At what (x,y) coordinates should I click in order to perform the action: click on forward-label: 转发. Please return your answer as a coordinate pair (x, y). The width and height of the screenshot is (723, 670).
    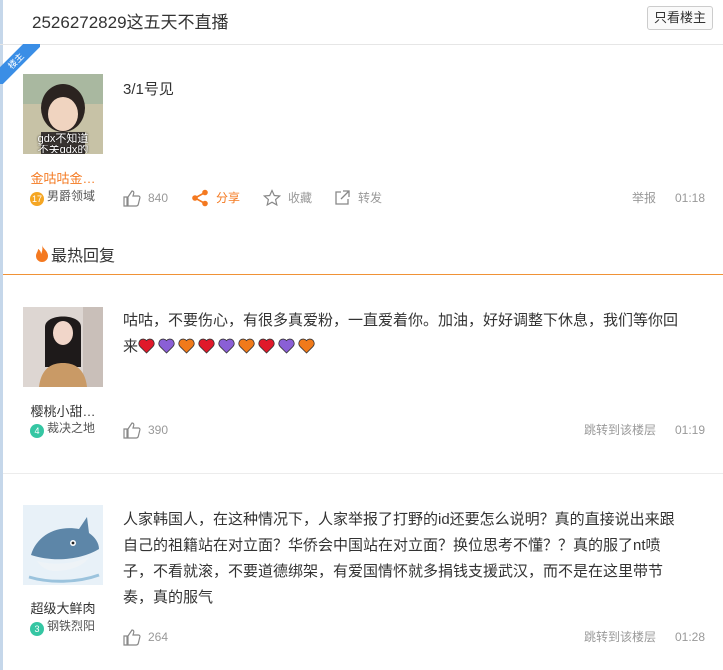
    Looking at the image, I should click on (370, 198).